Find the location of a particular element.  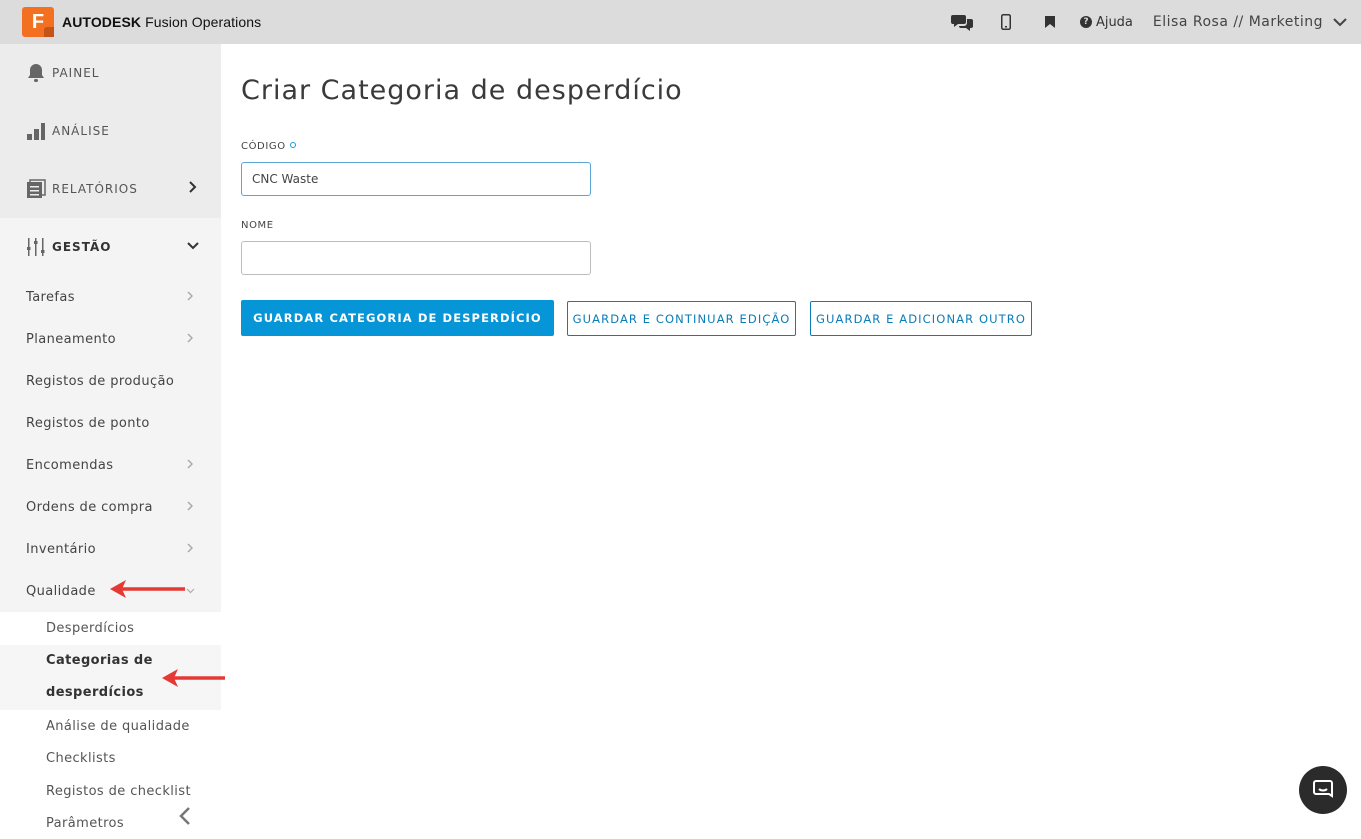

reports-icon is located at coordinates (36, 189).